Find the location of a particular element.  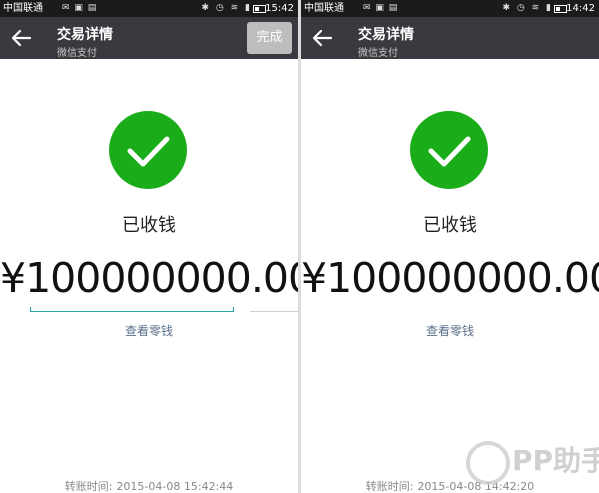

watermark-text: PP助手 is located at coordinates (555, 460).